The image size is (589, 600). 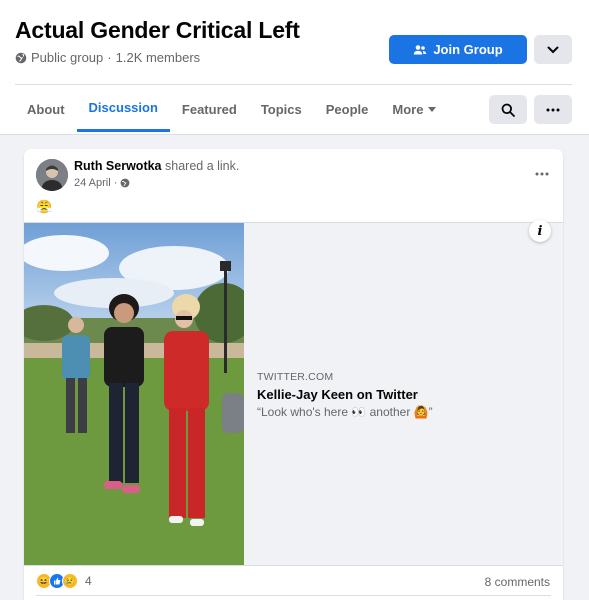 I want to click on group-options-button, so click(x=553, y=49).